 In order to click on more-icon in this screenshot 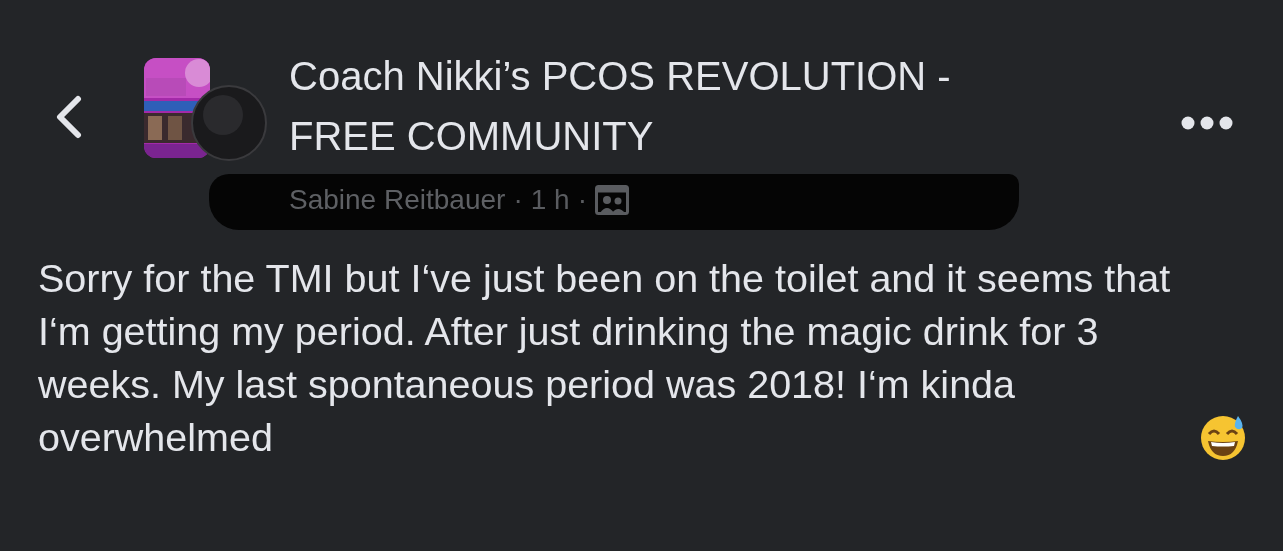, I will do `click(1208, 123)`.